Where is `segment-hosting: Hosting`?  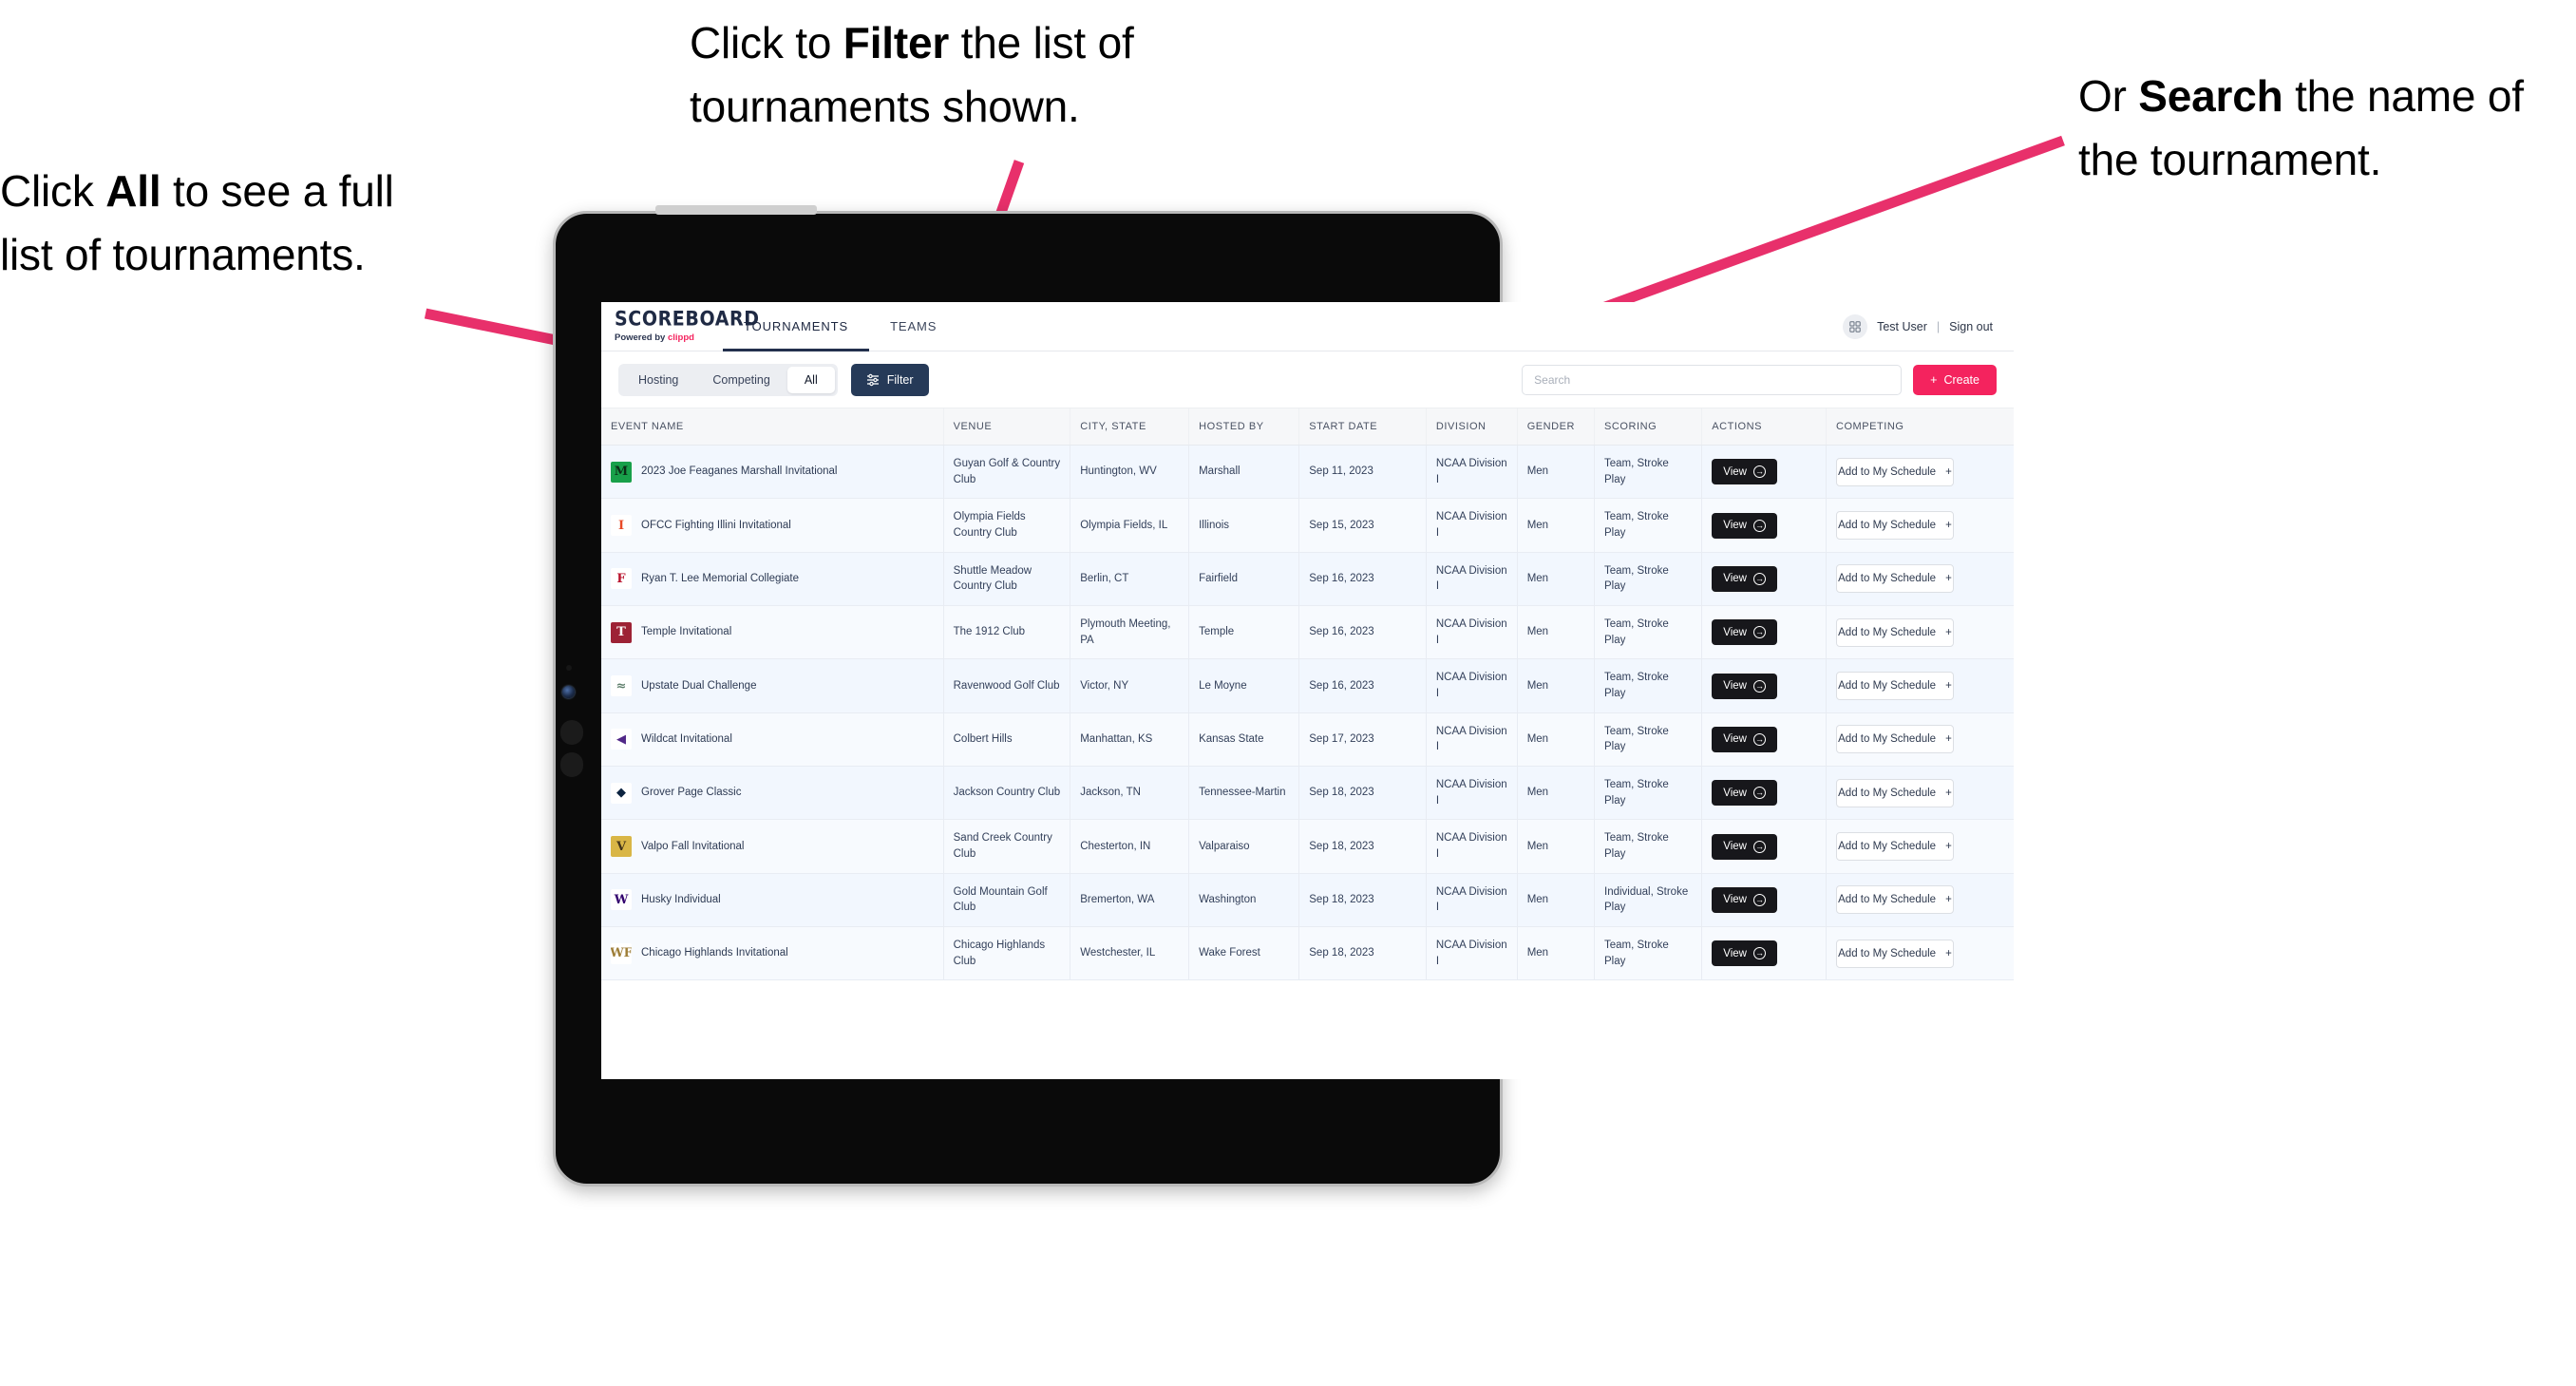 segment-hosting: Hosting is located at coordinates (658, 380).